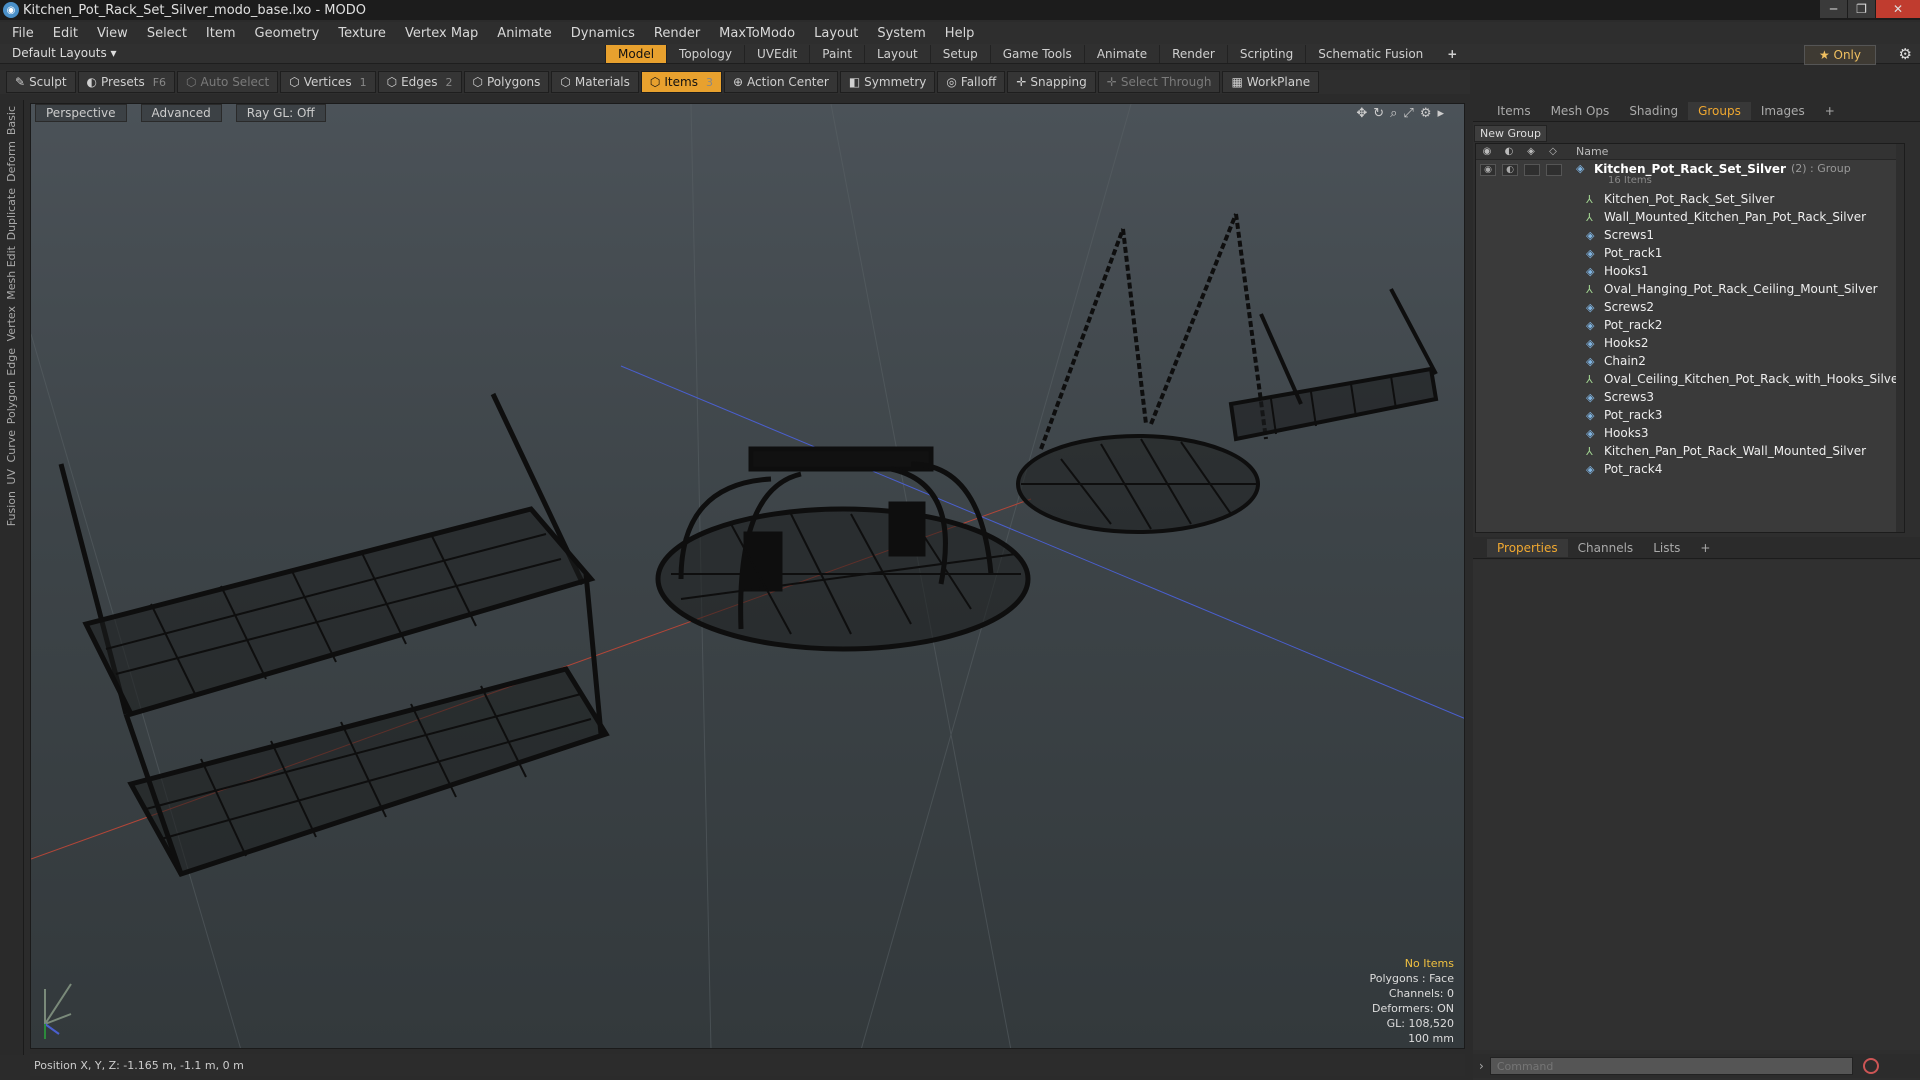 The image size is (1920, 1080). What do you see at coordinates (1690, 361) in the screenshot?
I see `list-item: ◈ Chain2` at bounding box center [1690, 361].